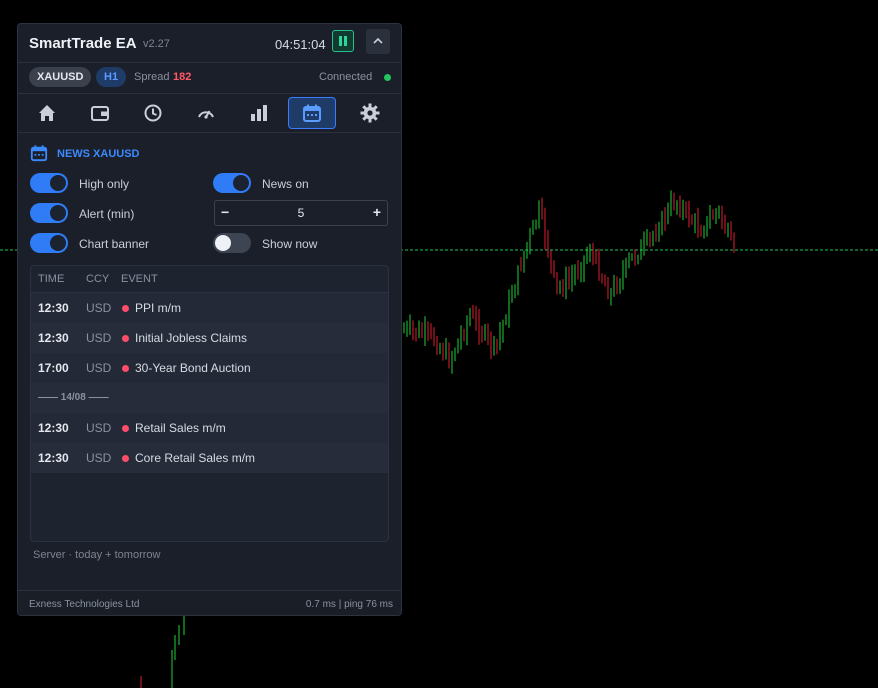 The image size is (878, 688). Describe the element at coordinates (49, 243) in the screenshot. I see `chart-banner-toggle` at that location.